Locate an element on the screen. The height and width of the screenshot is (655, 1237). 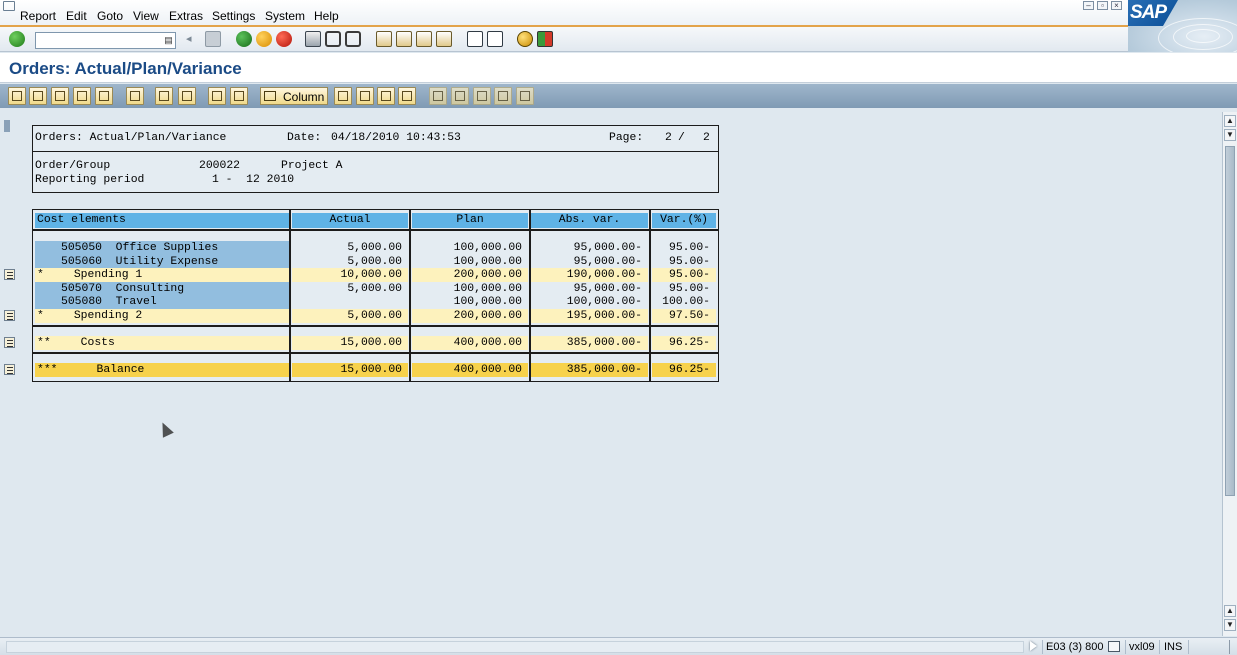
command-field: ▤ is located at coordinates (105, 40).